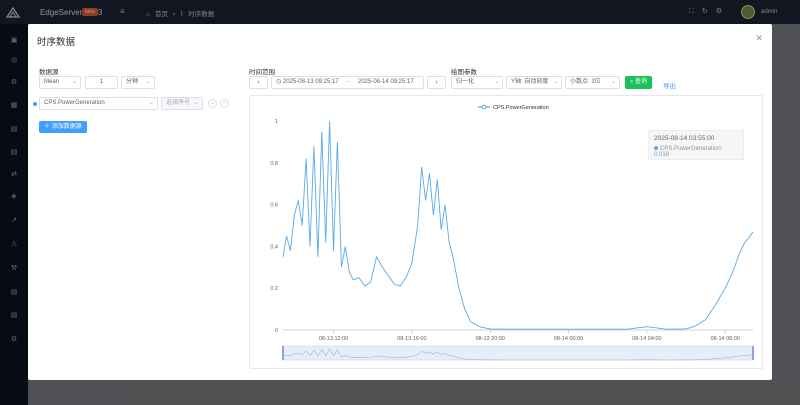 The width and height of the screenshot is (800, 405). I want to click on interval-unit-select: 分钟 ⌄, so click(138, 82).